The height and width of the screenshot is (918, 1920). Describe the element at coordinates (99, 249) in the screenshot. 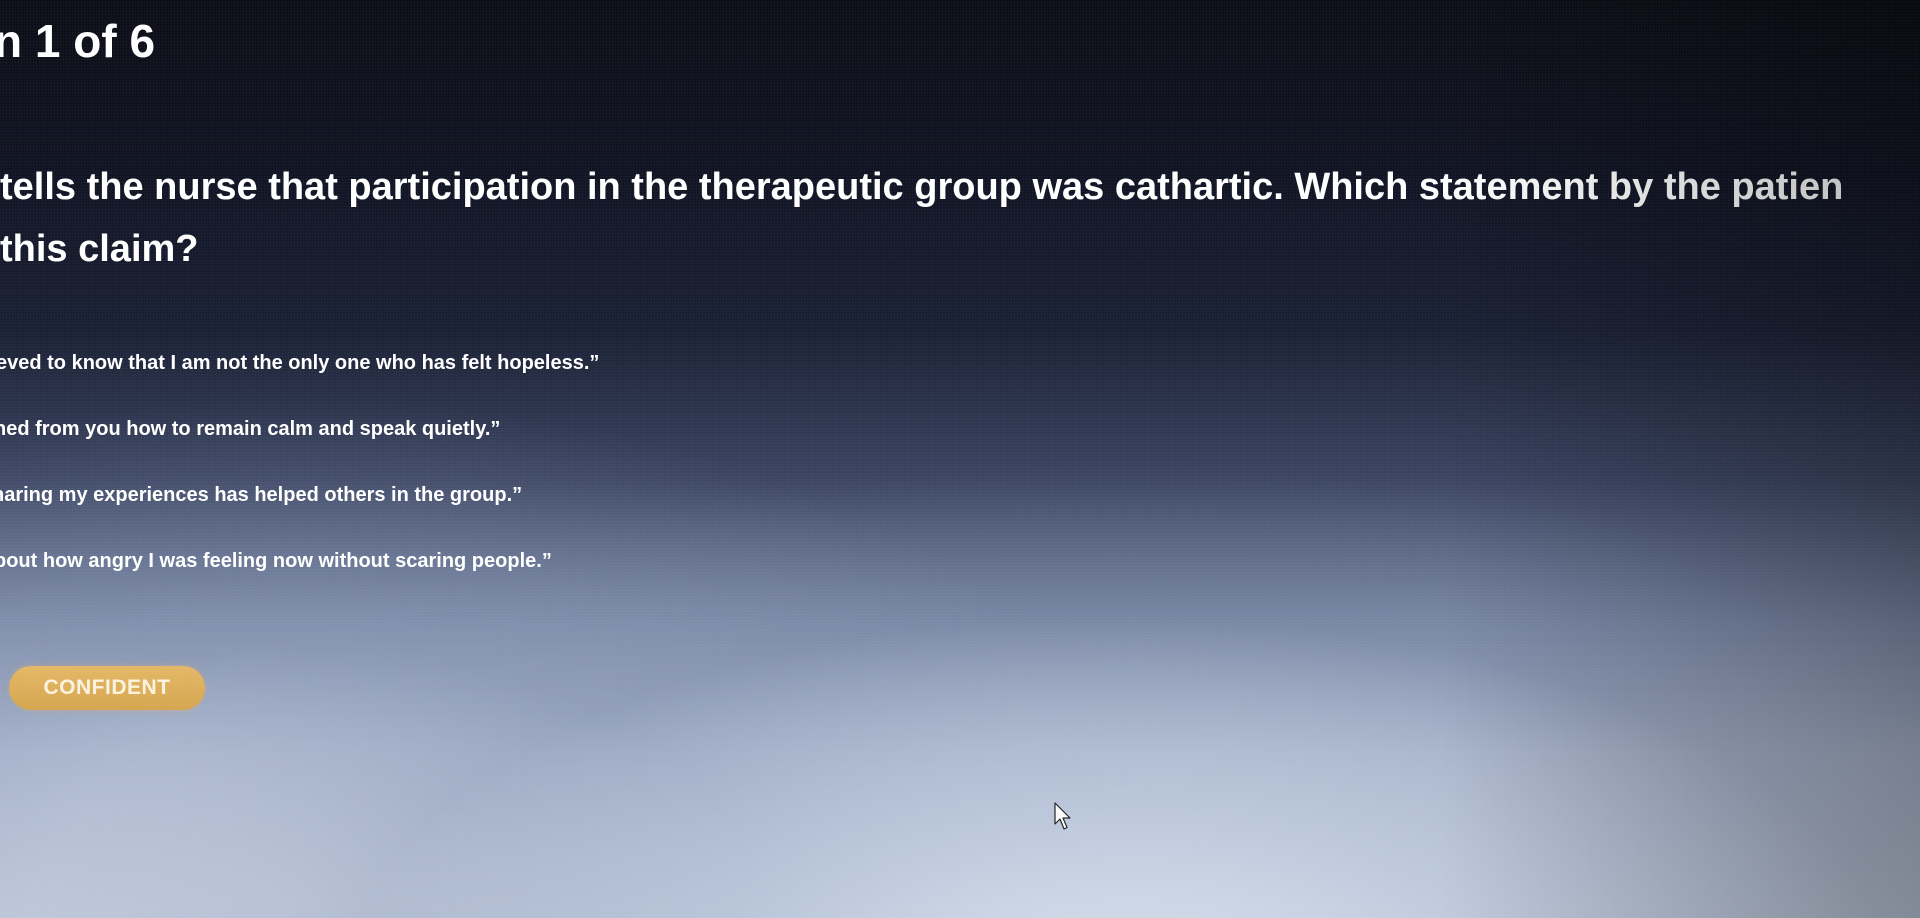

I see `question-text-line: this claim?` at that location.